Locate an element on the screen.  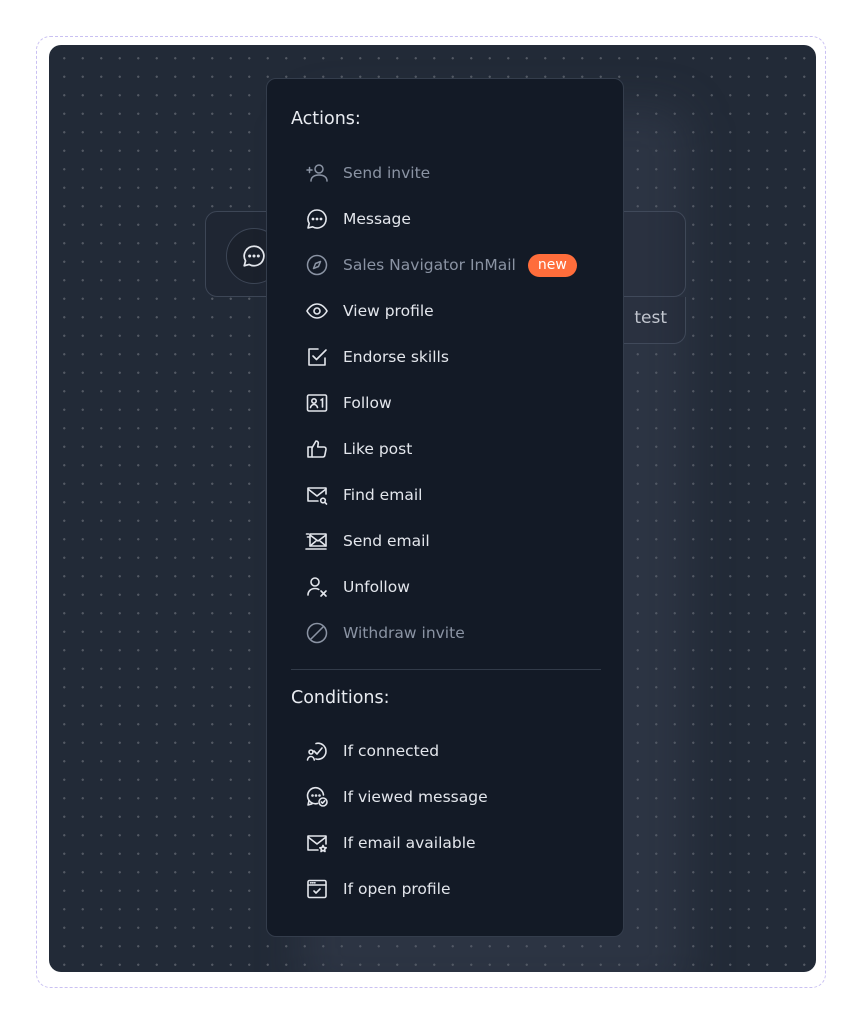
menu-item-endorse-skills: Endorse skills is located at coordinates (447, 357).